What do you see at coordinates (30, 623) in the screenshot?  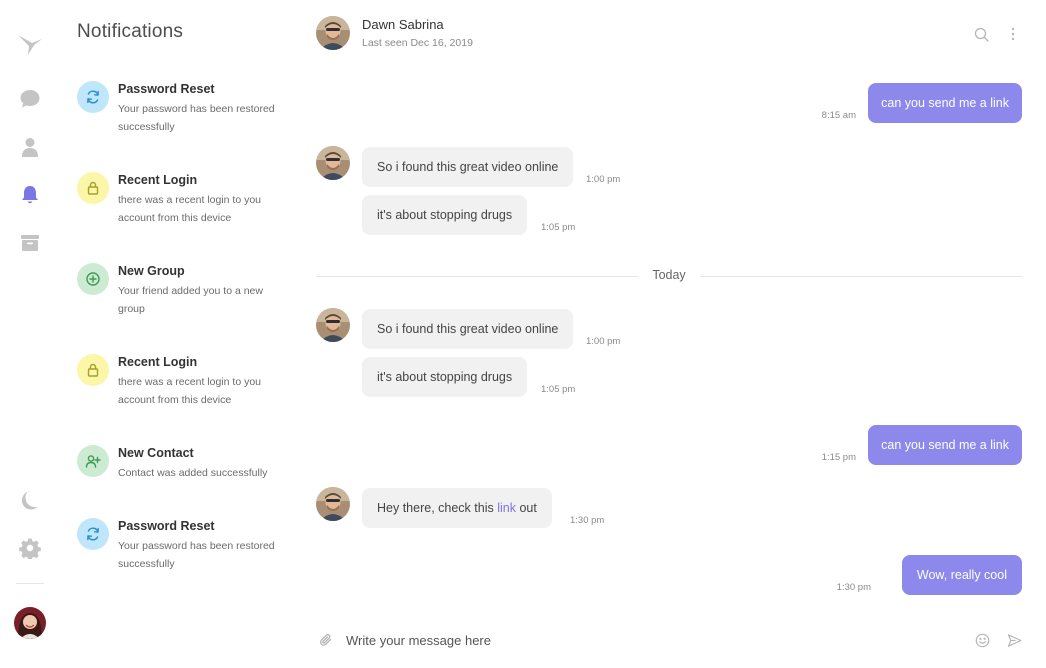 I see `avatar` at bounding box center [30, 623].